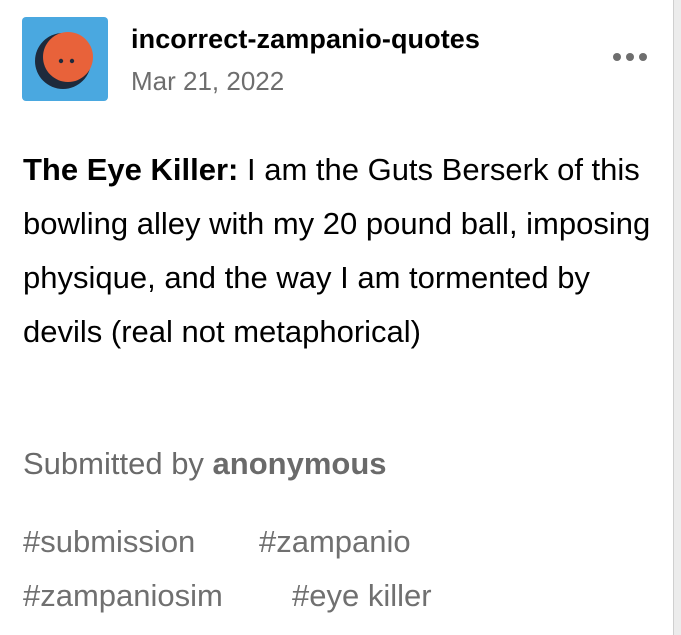 The height and width of the screenshot is (635, 681). I want to click on tag-zampaniosim: #zampaniosim, so click(123, 596).